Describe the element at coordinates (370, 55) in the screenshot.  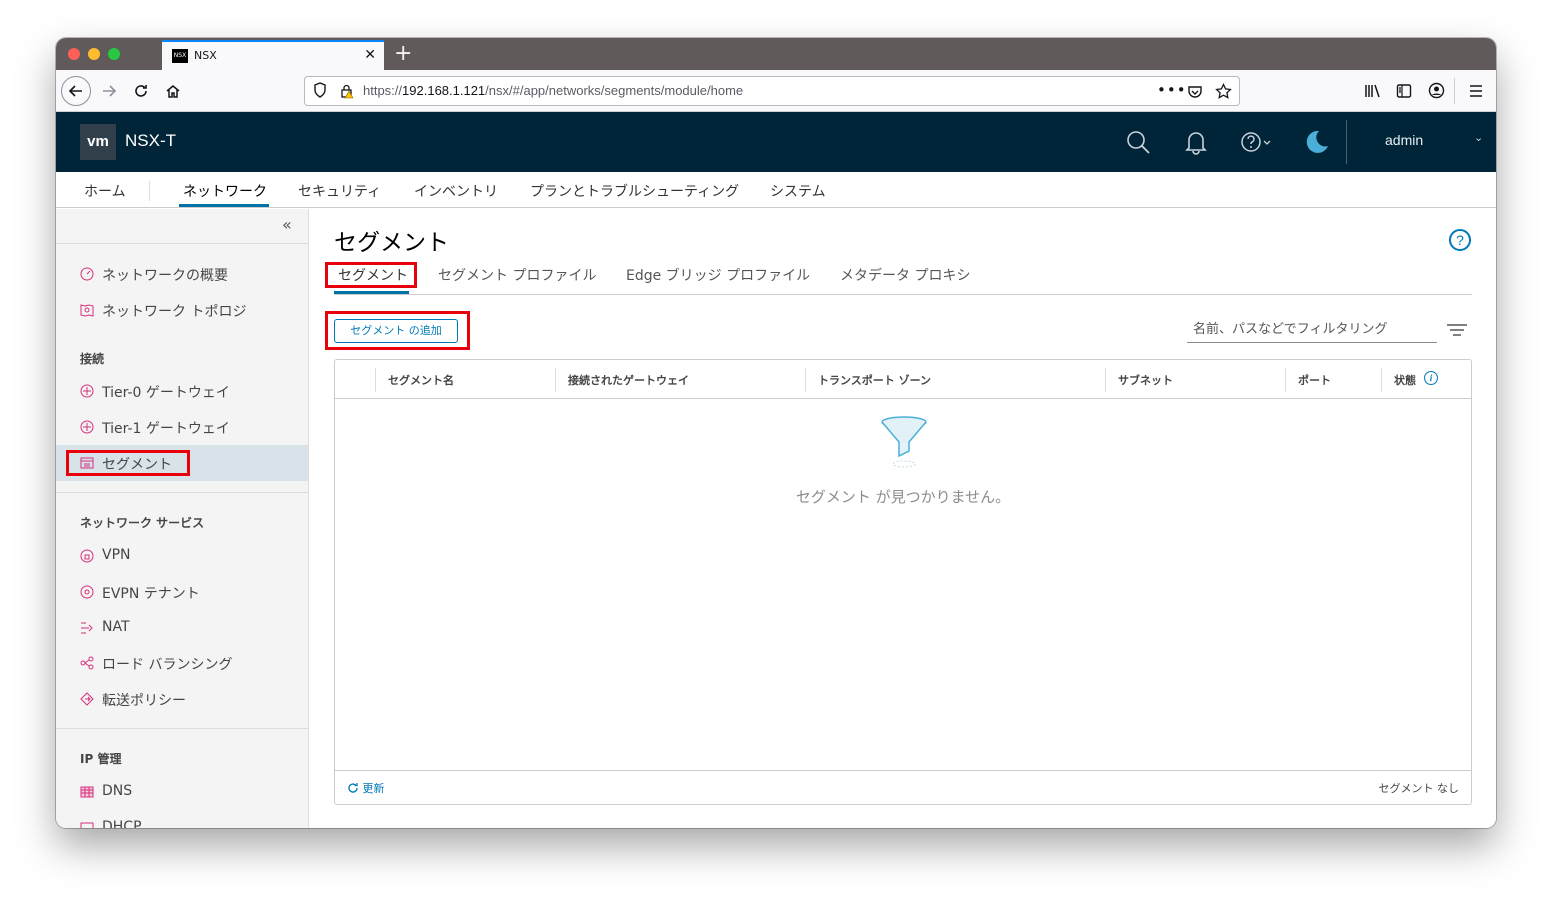
I see `close-tab-icon: ✕` at that location.